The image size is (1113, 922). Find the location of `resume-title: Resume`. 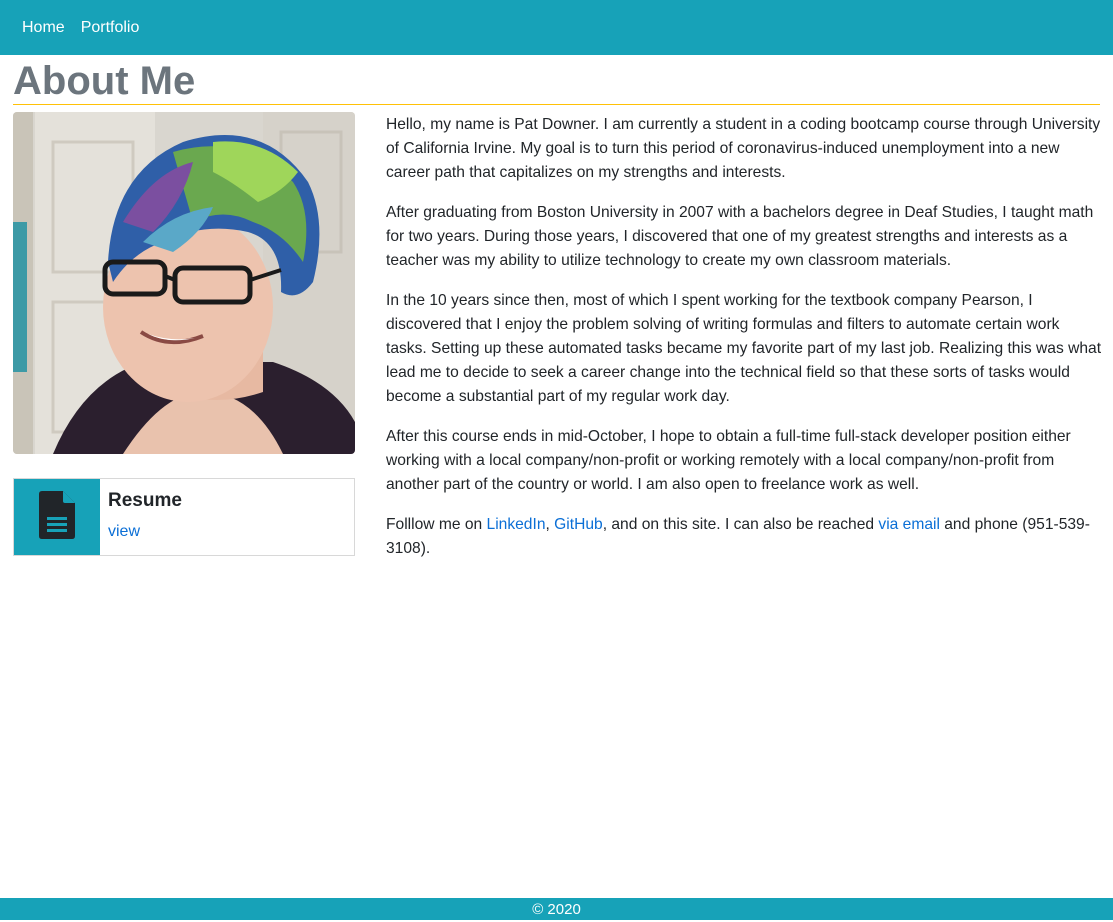

resume-title: Resume is located at coordinates (145, 500).